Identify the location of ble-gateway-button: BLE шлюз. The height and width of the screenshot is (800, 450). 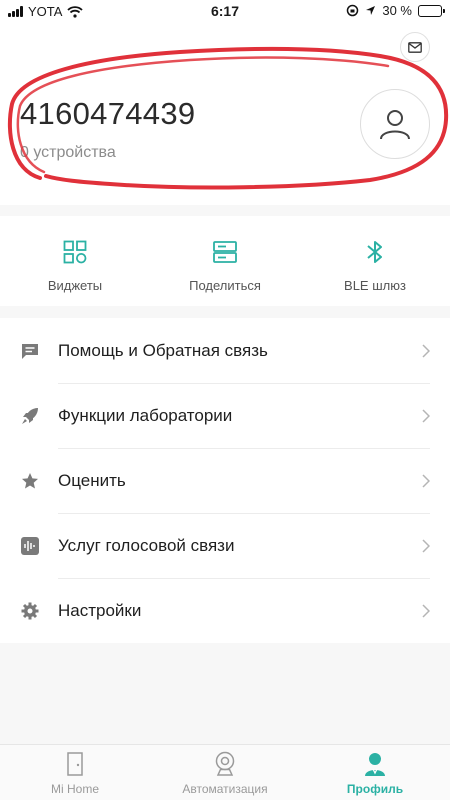
(375, 261).